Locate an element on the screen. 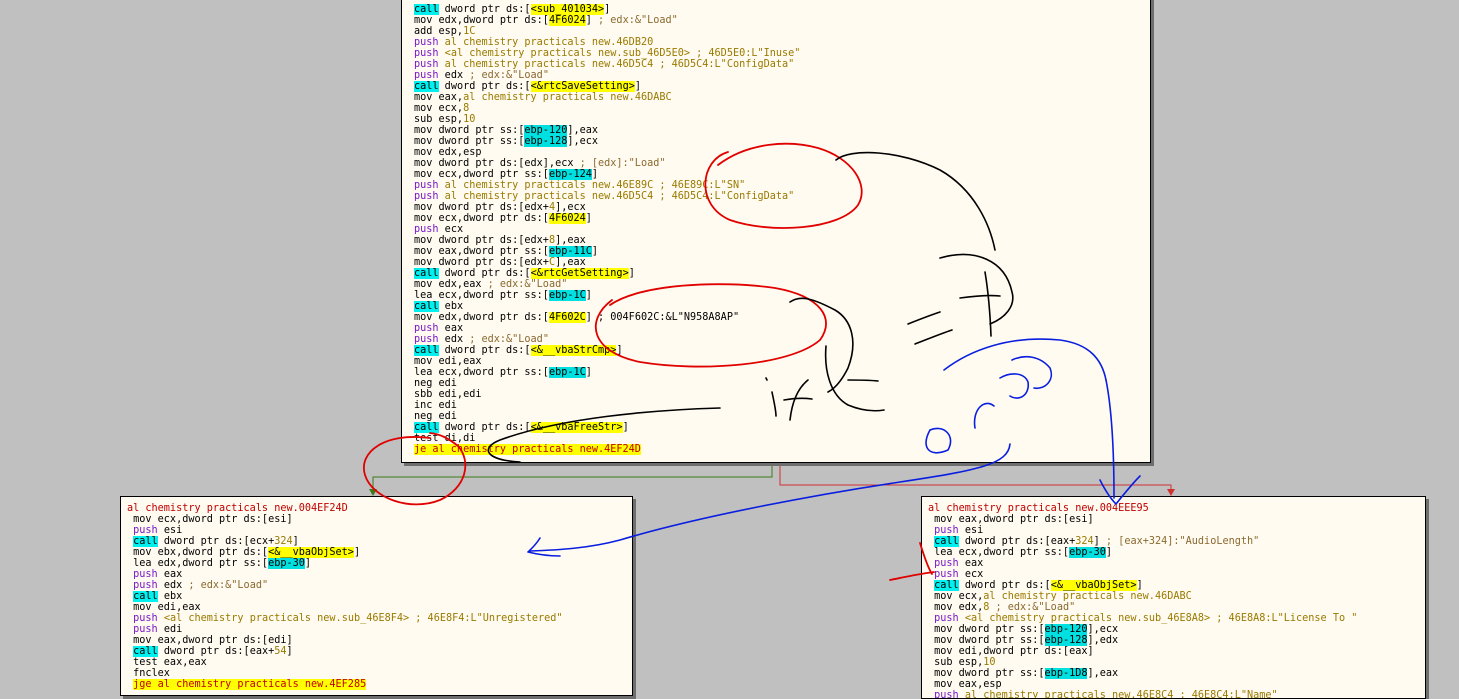 Image resolution: width=1459 pixels, height=699 pixels. code-line: mov edx,esp is located at coordinates (780, 152).